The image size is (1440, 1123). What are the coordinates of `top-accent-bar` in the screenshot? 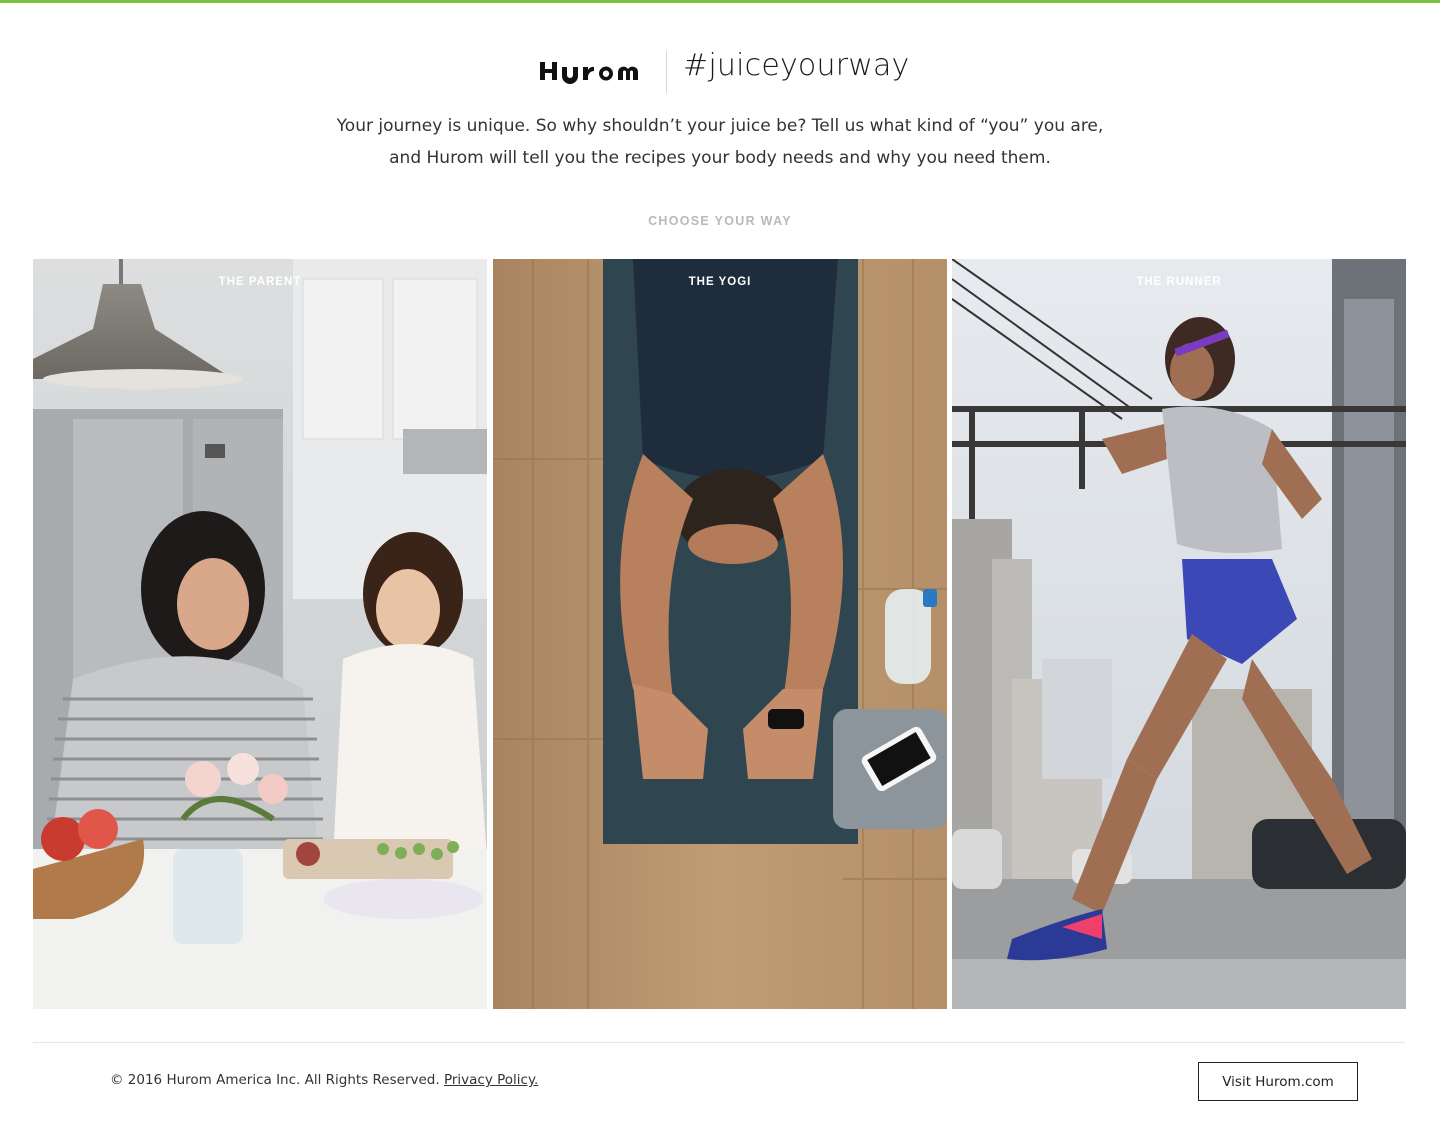 It's located at (720, 1).